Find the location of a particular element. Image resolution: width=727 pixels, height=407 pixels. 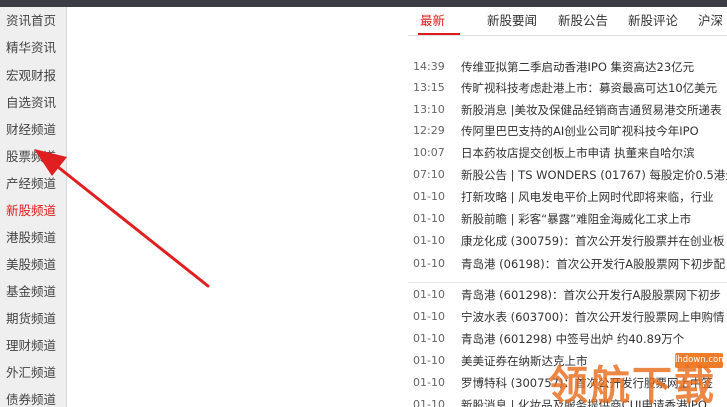

tab-ipo-announcements: 新股公告 is located at coordinates (583, 21).